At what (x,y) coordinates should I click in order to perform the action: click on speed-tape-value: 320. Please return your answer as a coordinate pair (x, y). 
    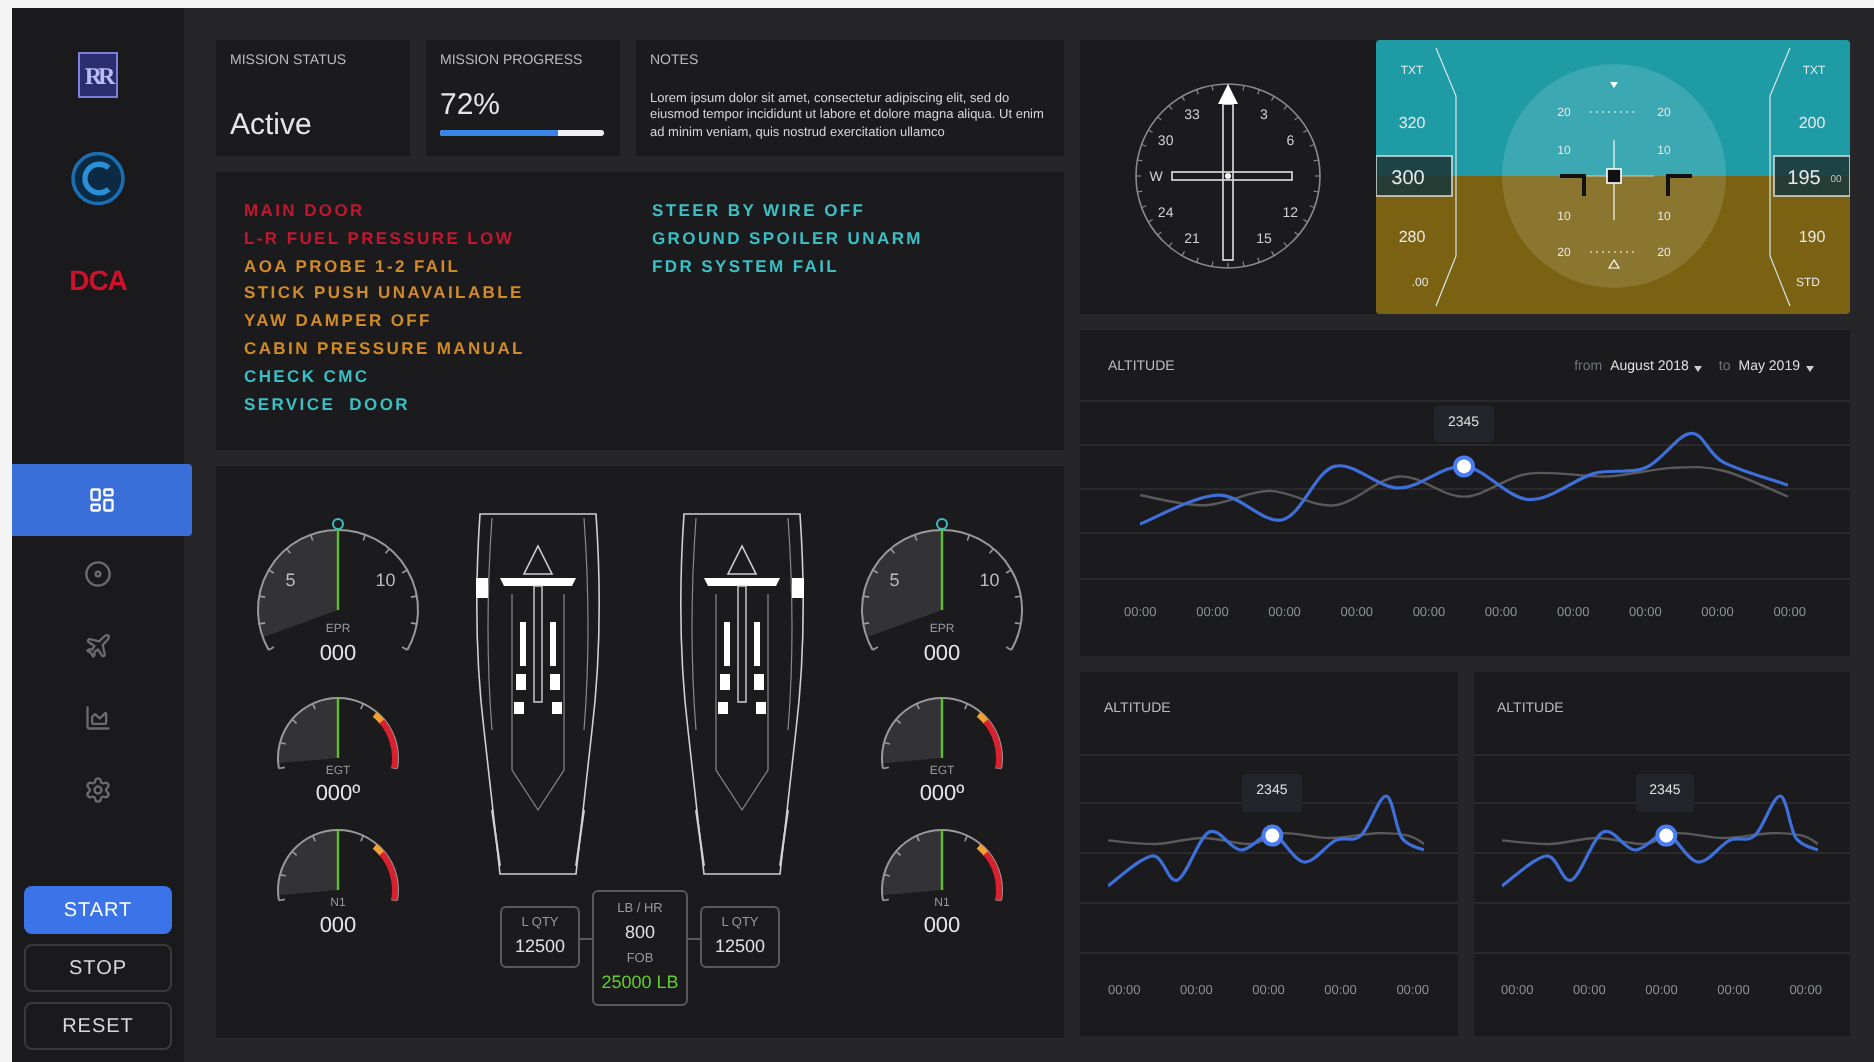
    Looking at the image, I should click on (1412, 123).